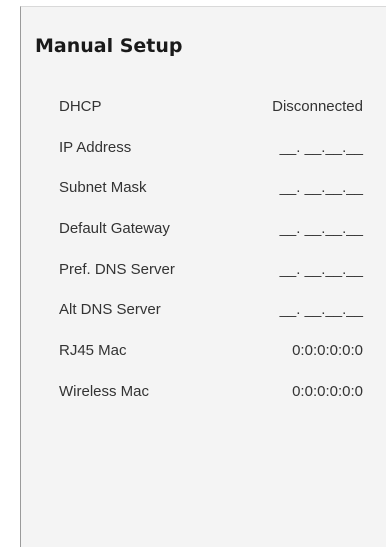  I want to click on setting-row-pref-dns-server: Pref. DNS Server __. __.__.__, so click(204, 271).